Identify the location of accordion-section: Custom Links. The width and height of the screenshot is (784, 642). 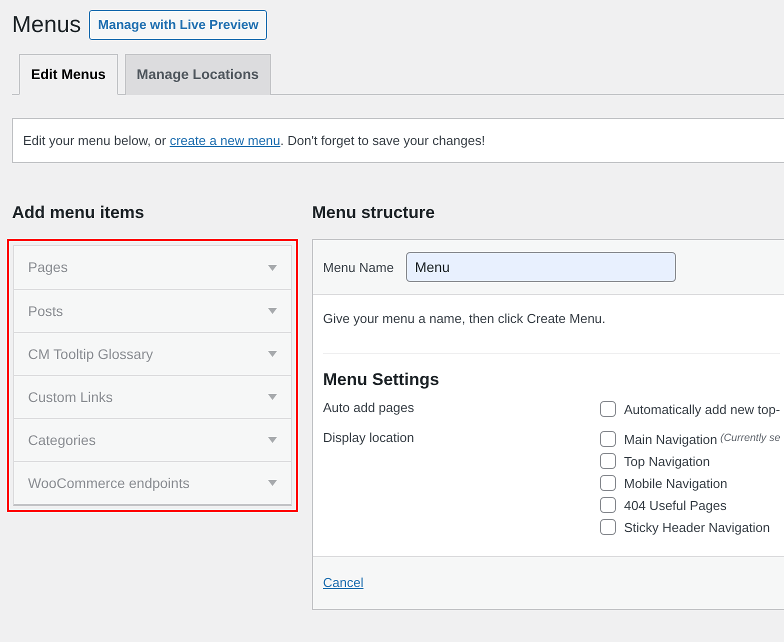
(152, 396).